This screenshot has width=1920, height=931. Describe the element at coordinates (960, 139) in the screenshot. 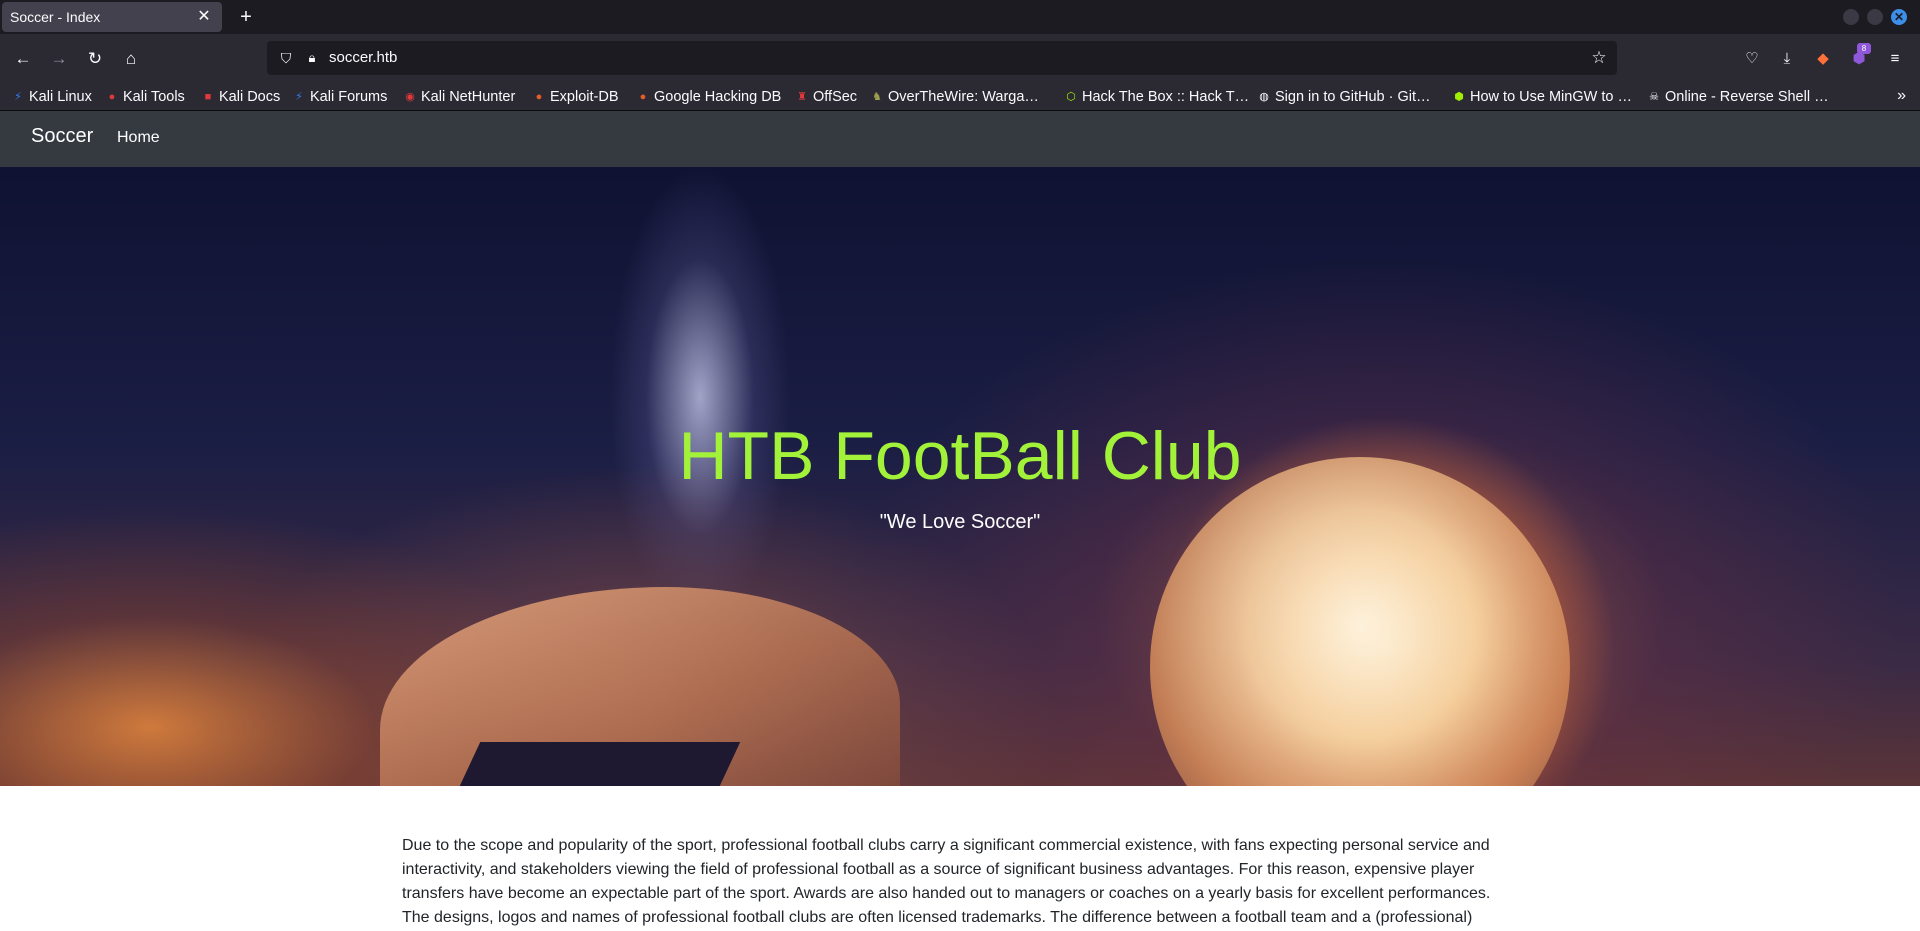

I see `site-navbar: Soccer Home` at that location.